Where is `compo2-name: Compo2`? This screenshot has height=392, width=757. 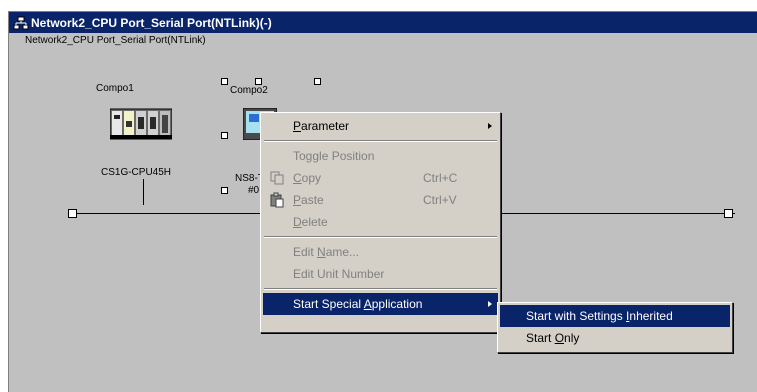 compo2-name: Compo2 is located at coordinates (249, 90).